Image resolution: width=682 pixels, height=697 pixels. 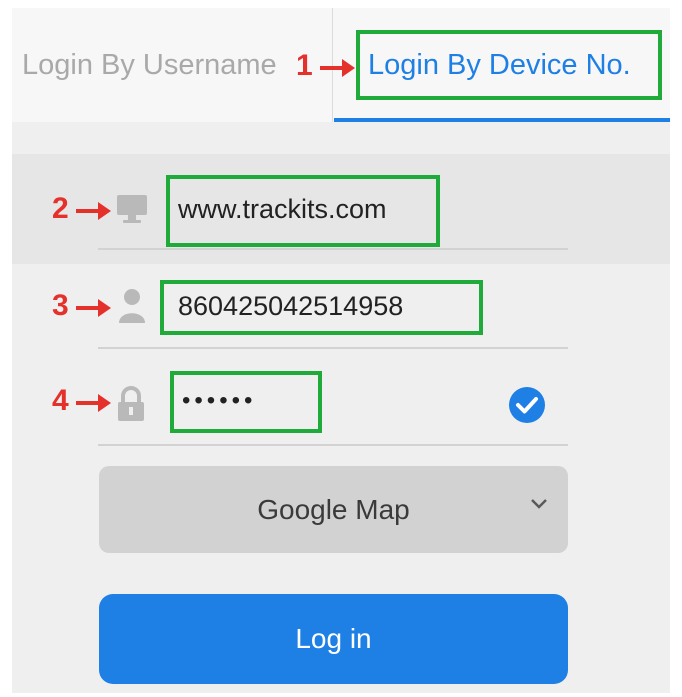 I want to click on map-type-select: Google Map, so click(x=333, y=509).